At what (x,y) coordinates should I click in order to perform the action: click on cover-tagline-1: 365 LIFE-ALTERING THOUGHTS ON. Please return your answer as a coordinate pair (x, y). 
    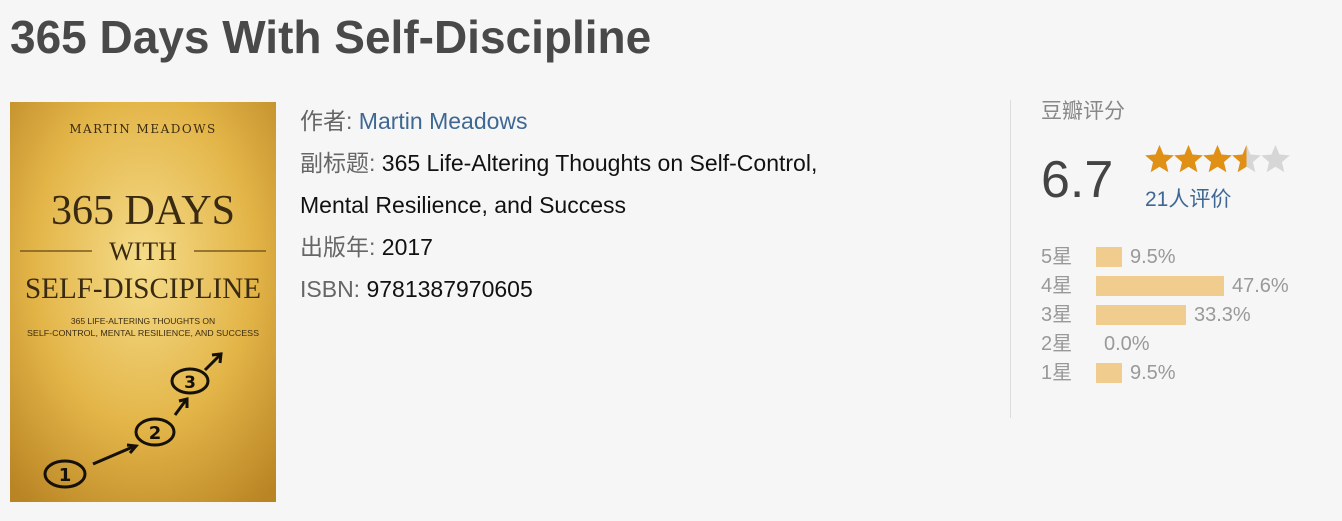
    Looking at the image, I should click on (143, 321).